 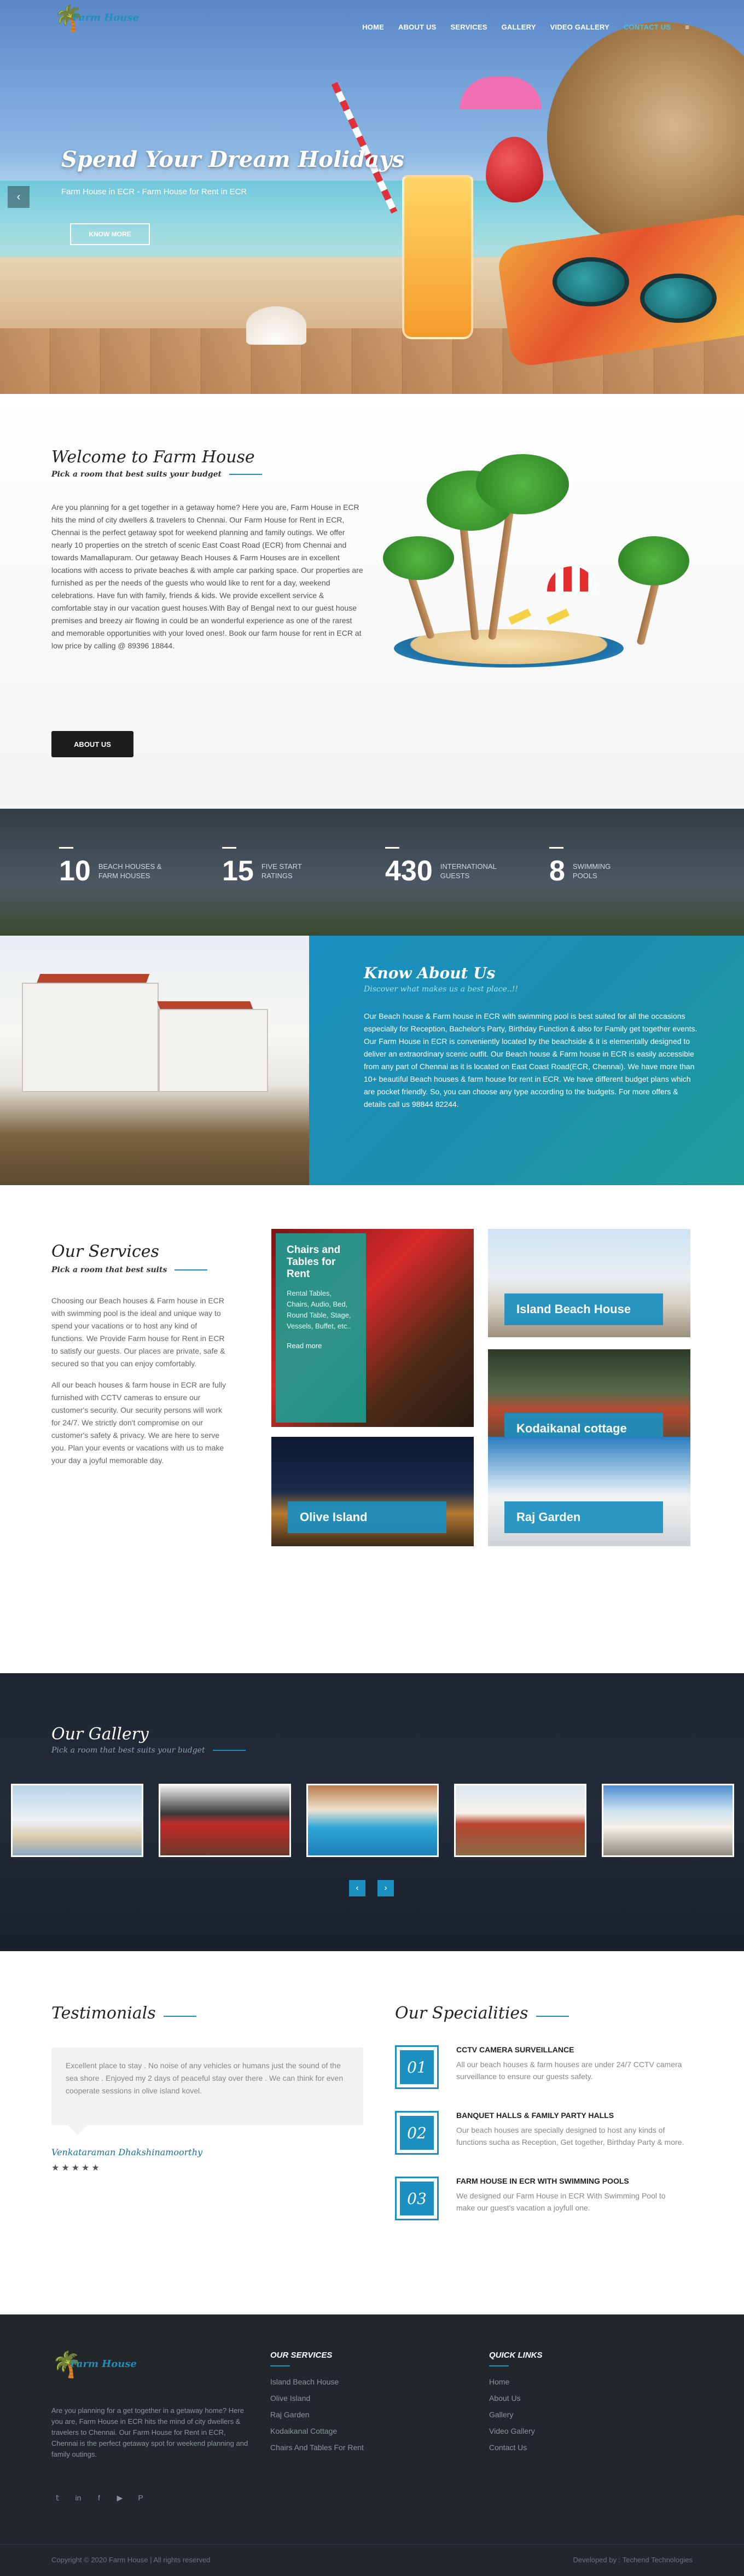 I want to click on developer-credit: Developed by : Techend Technologies, so click(x=633, y=2560).